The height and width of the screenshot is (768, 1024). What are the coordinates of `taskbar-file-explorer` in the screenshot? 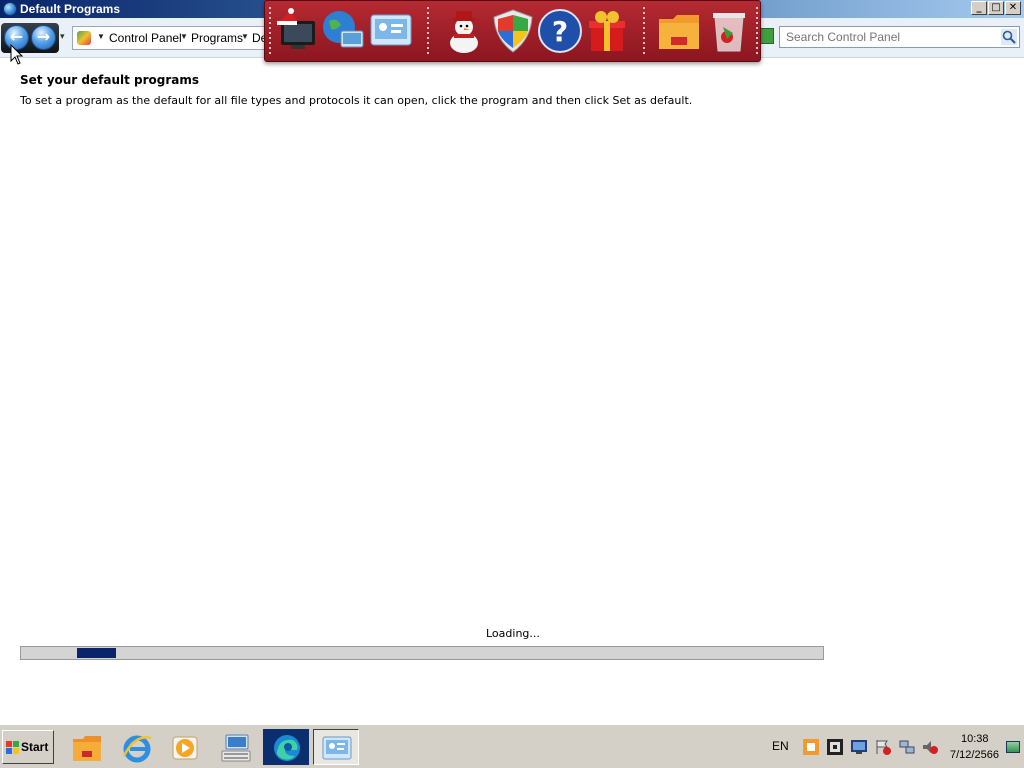 It's located at (86, 747).